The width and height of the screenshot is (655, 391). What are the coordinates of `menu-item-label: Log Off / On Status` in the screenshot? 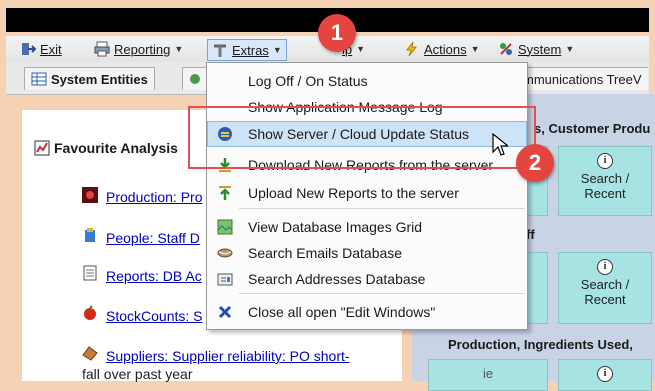 It's located at (308, 81).